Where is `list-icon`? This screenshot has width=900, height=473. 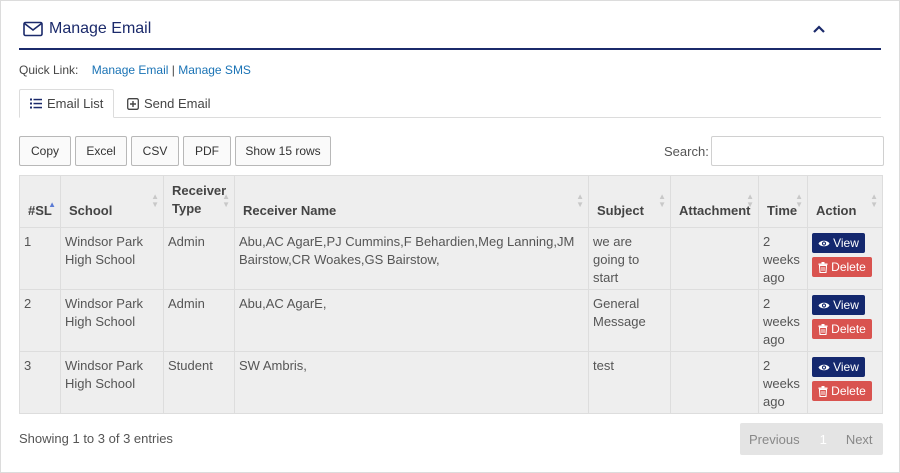 list-icon is located at coordinates (36, 103).